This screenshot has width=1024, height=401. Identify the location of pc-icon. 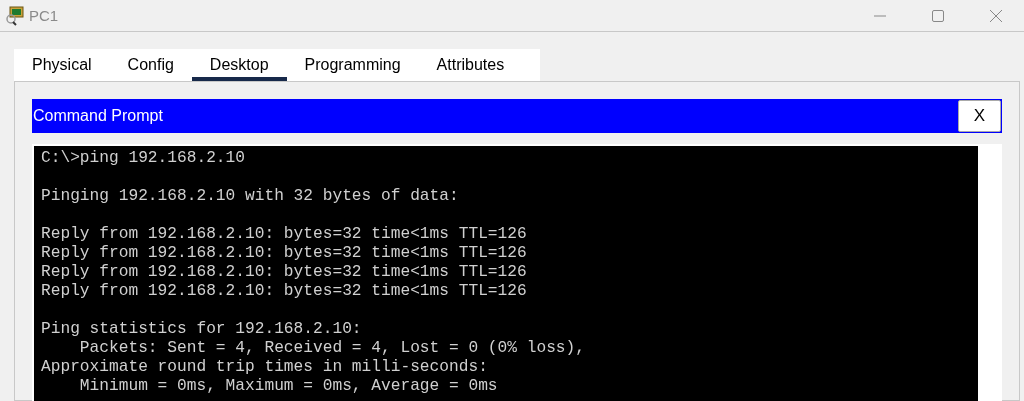
(15, 15).